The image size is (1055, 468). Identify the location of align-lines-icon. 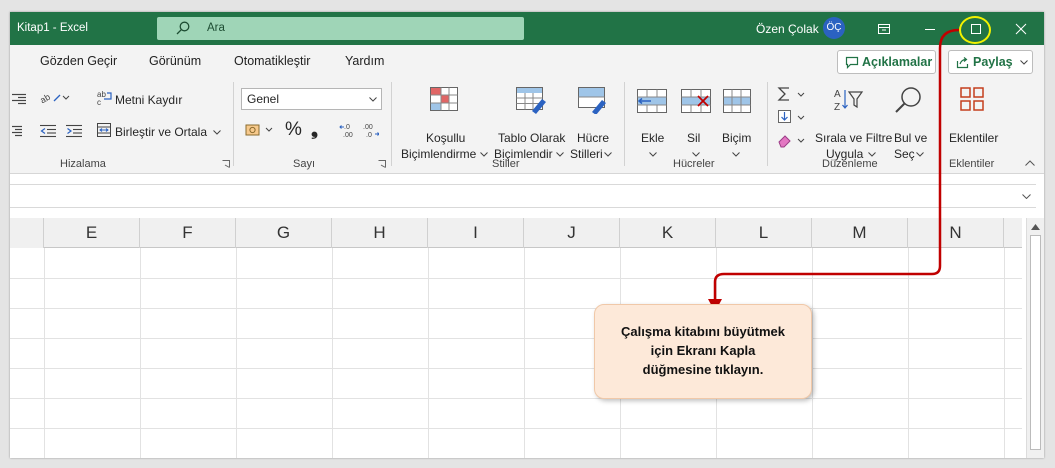
(17, 131).